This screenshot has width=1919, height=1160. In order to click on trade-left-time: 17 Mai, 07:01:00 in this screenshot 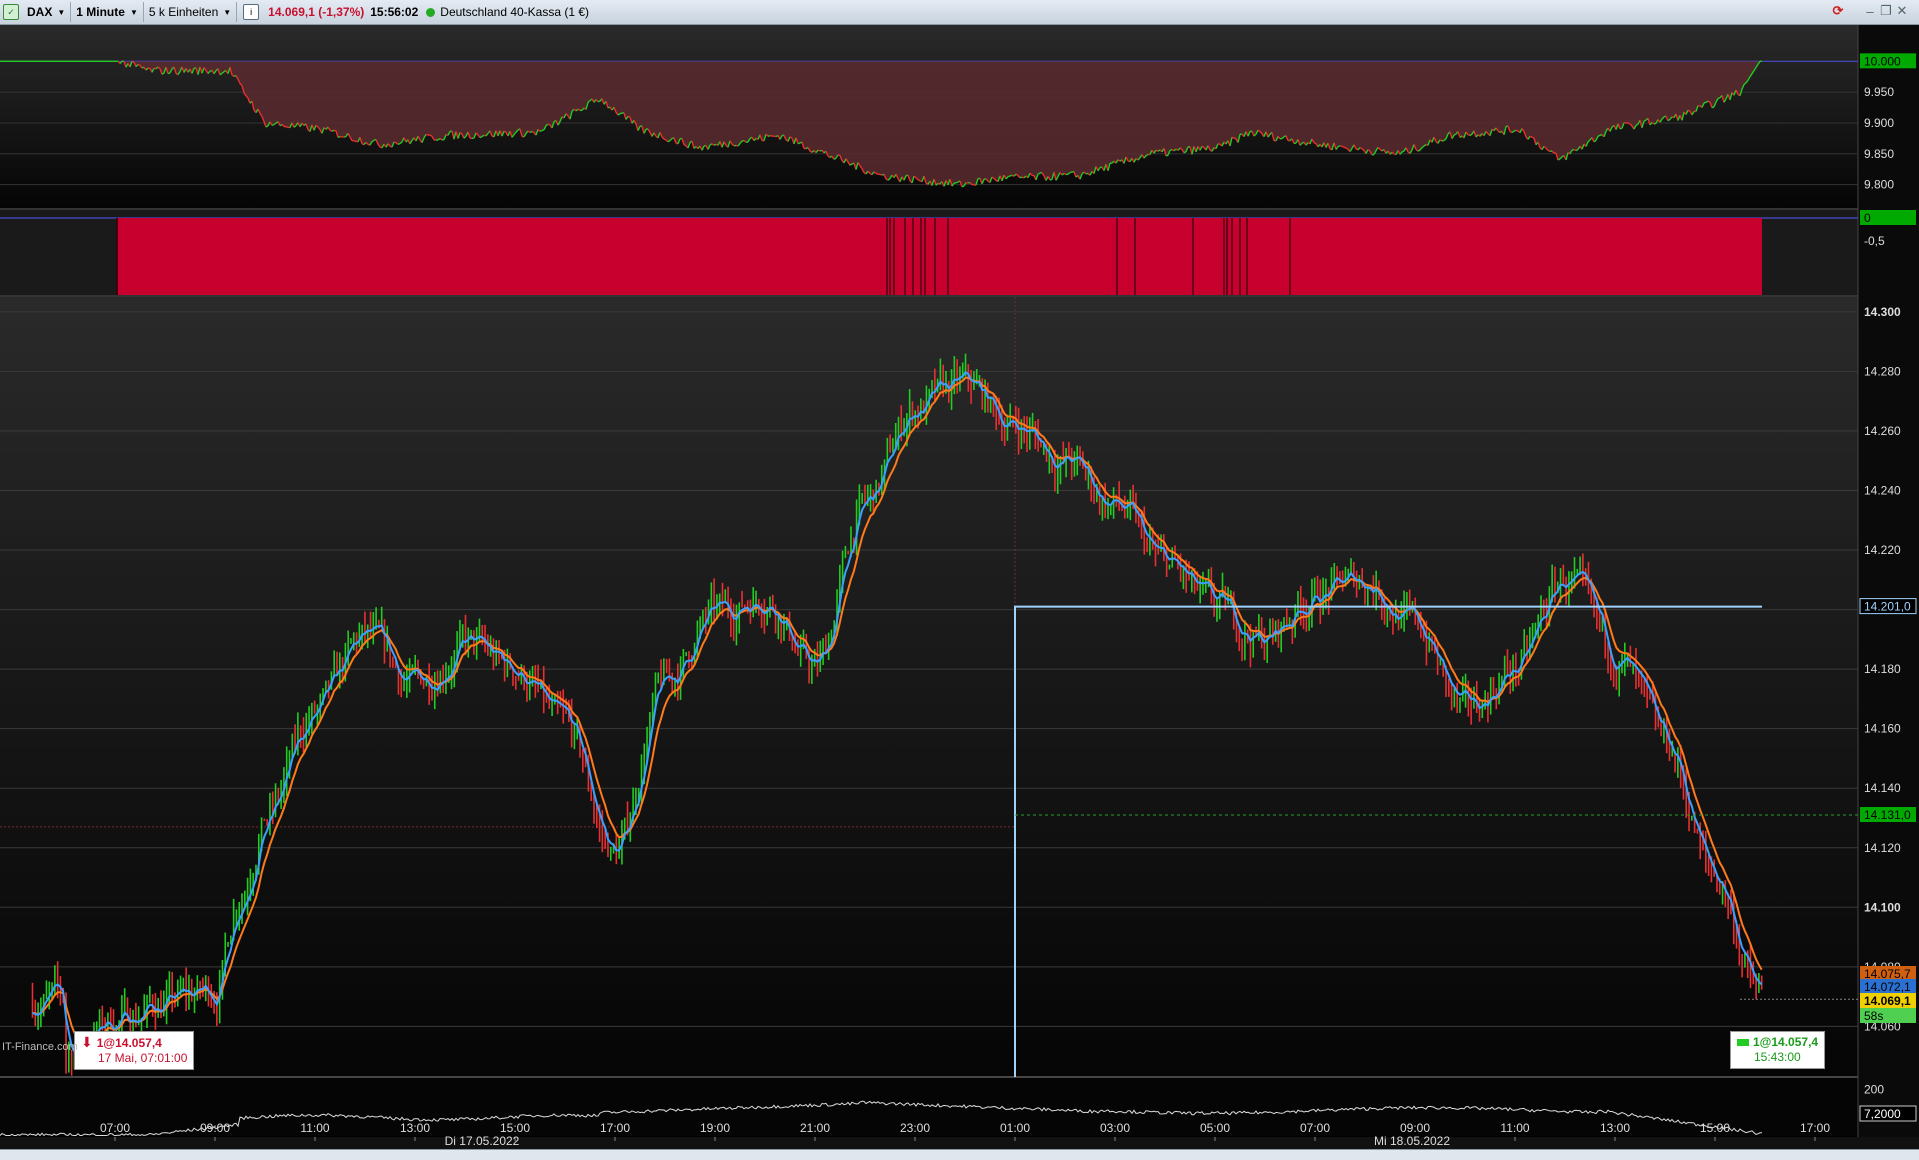, I will do `click(142, 1058)`.